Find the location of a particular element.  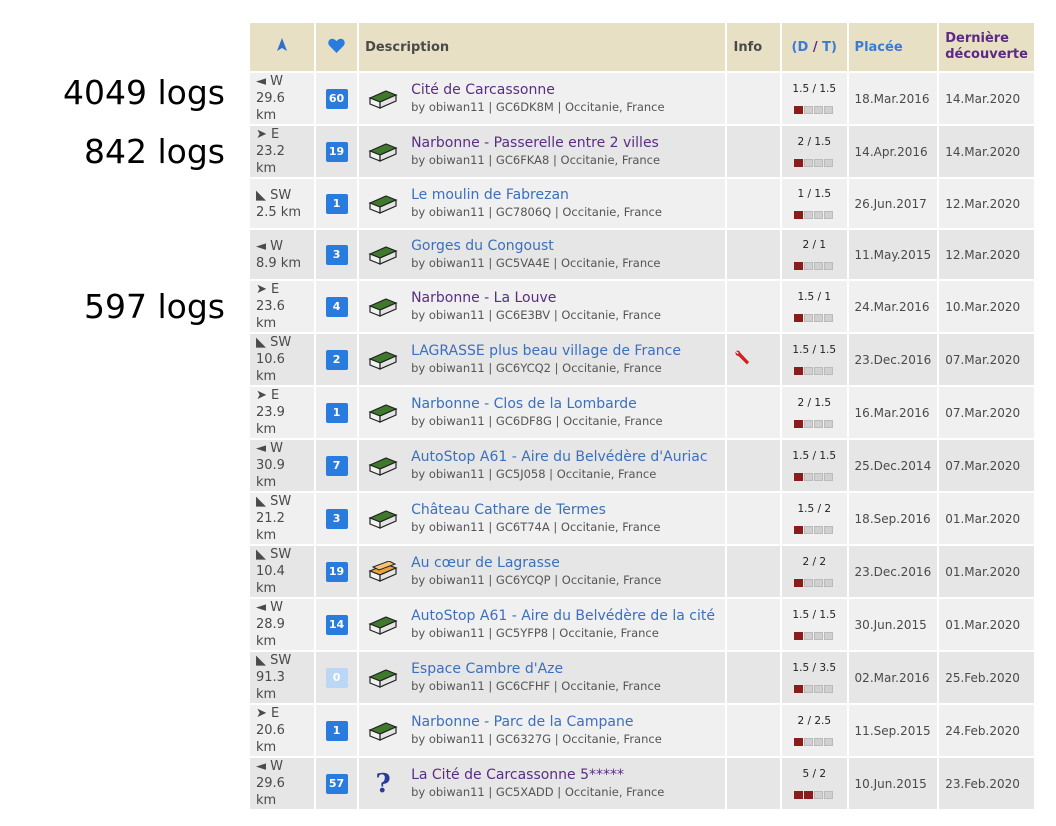

multi-cache-icon is located at coordinates (383, 571).